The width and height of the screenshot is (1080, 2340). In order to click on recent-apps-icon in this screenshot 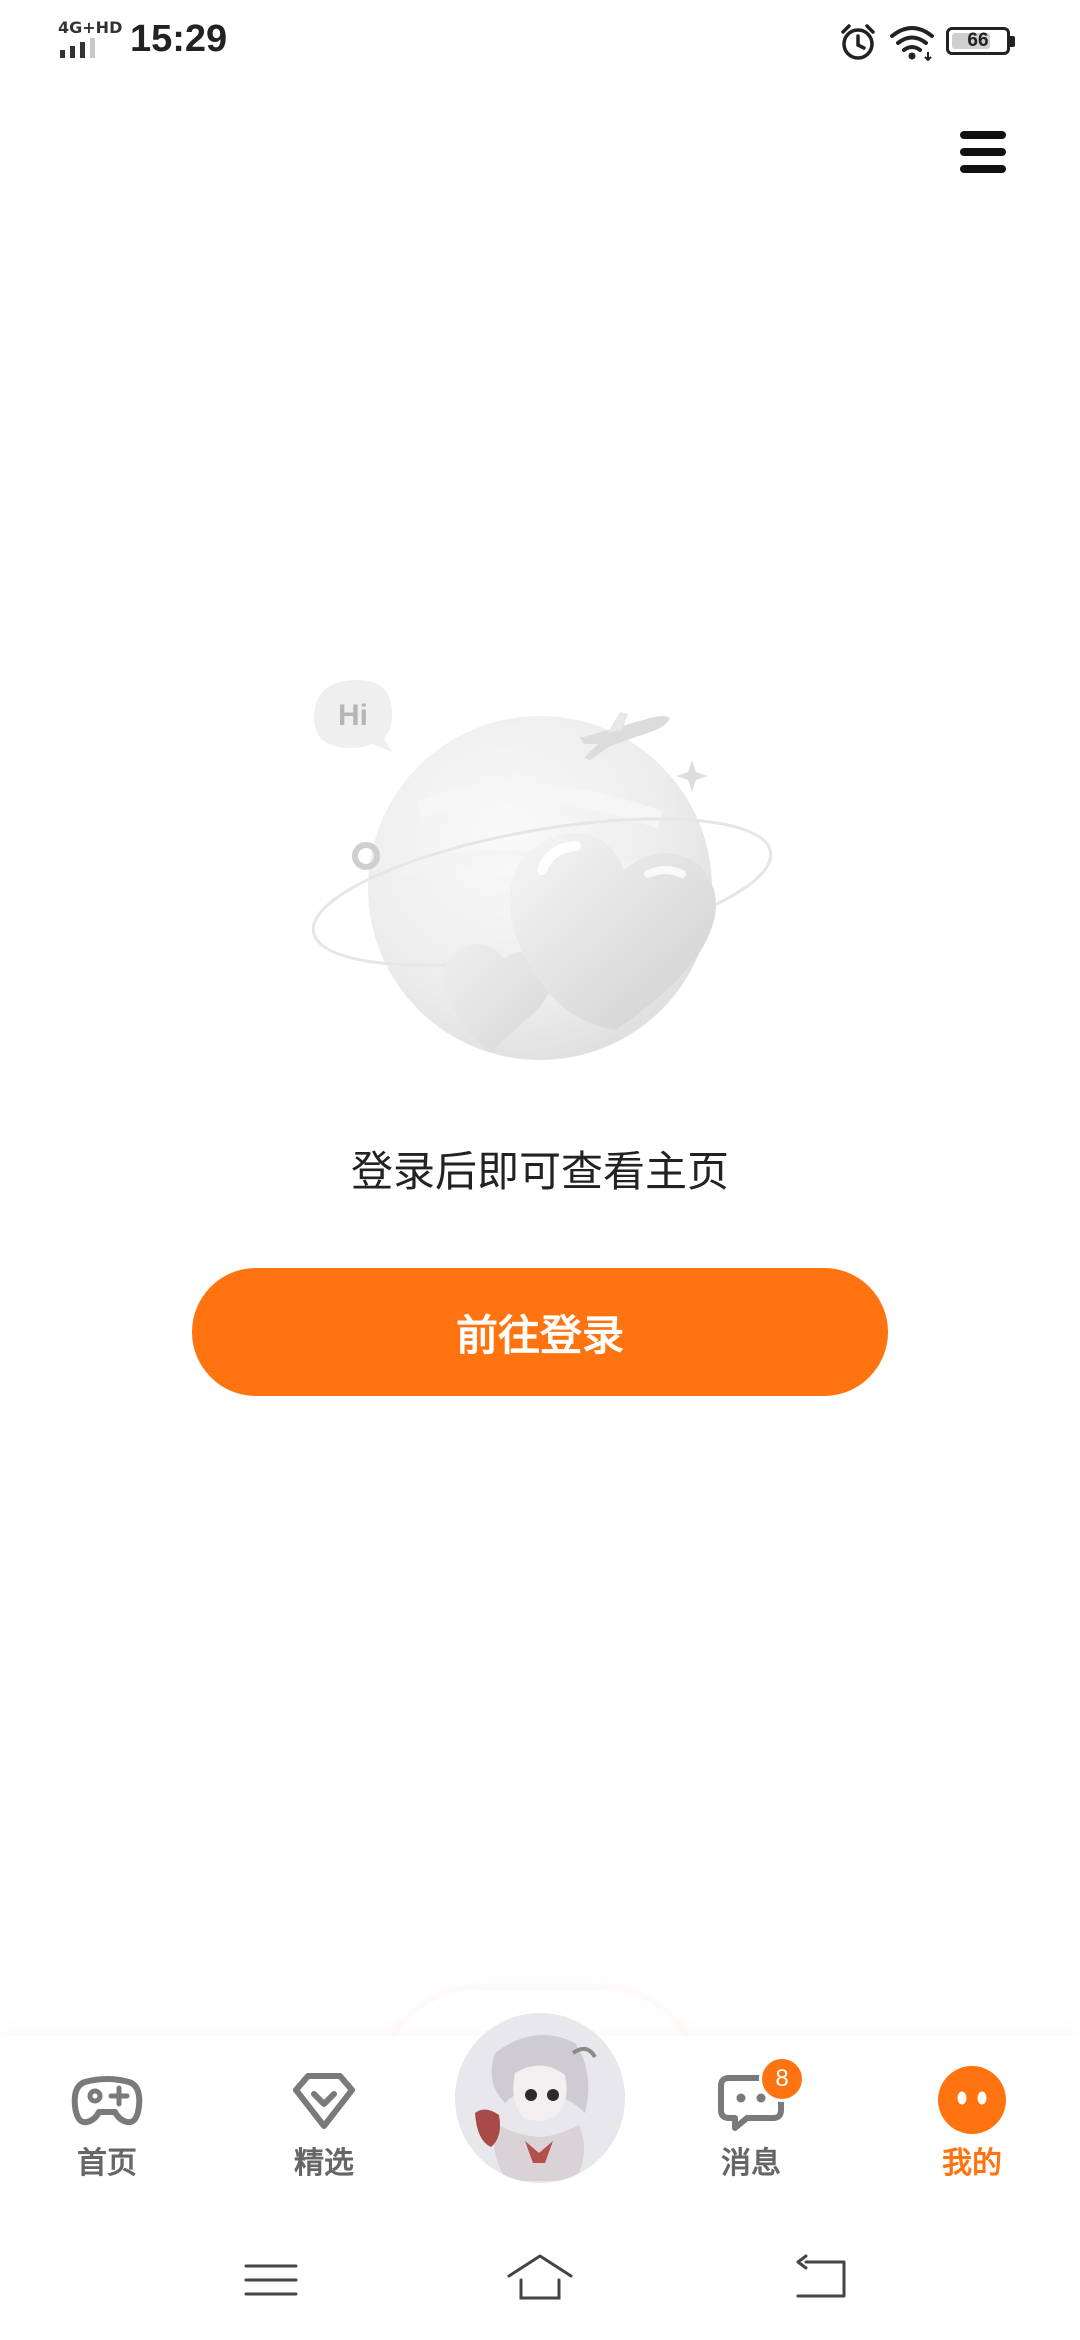, I will do `click(271, 2280)`.